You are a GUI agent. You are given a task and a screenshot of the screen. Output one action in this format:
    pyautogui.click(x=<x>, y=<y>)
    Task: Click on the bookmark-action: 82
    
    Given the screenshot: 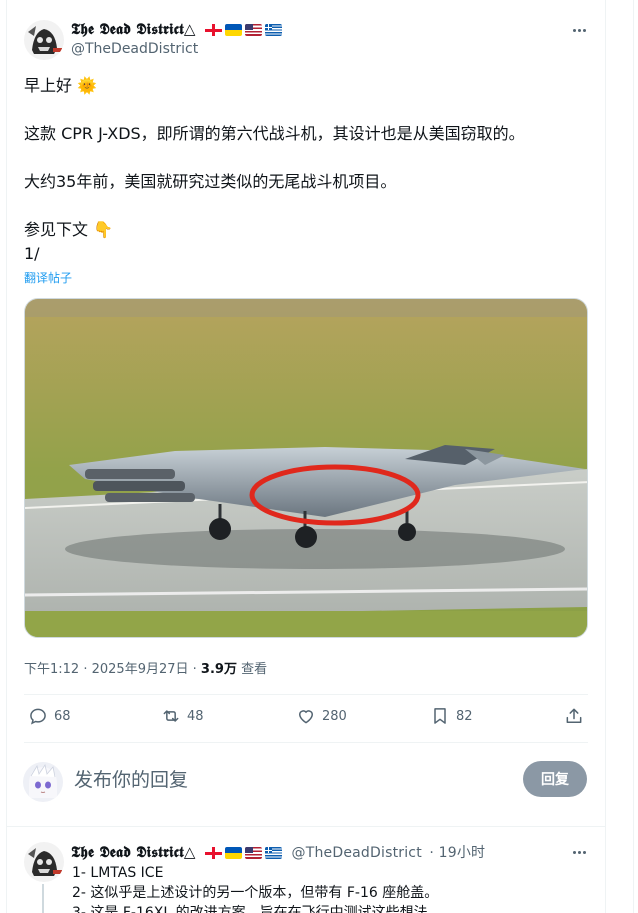 What is the action you would take?
    pyautogui.click(x=451, y=716)
    